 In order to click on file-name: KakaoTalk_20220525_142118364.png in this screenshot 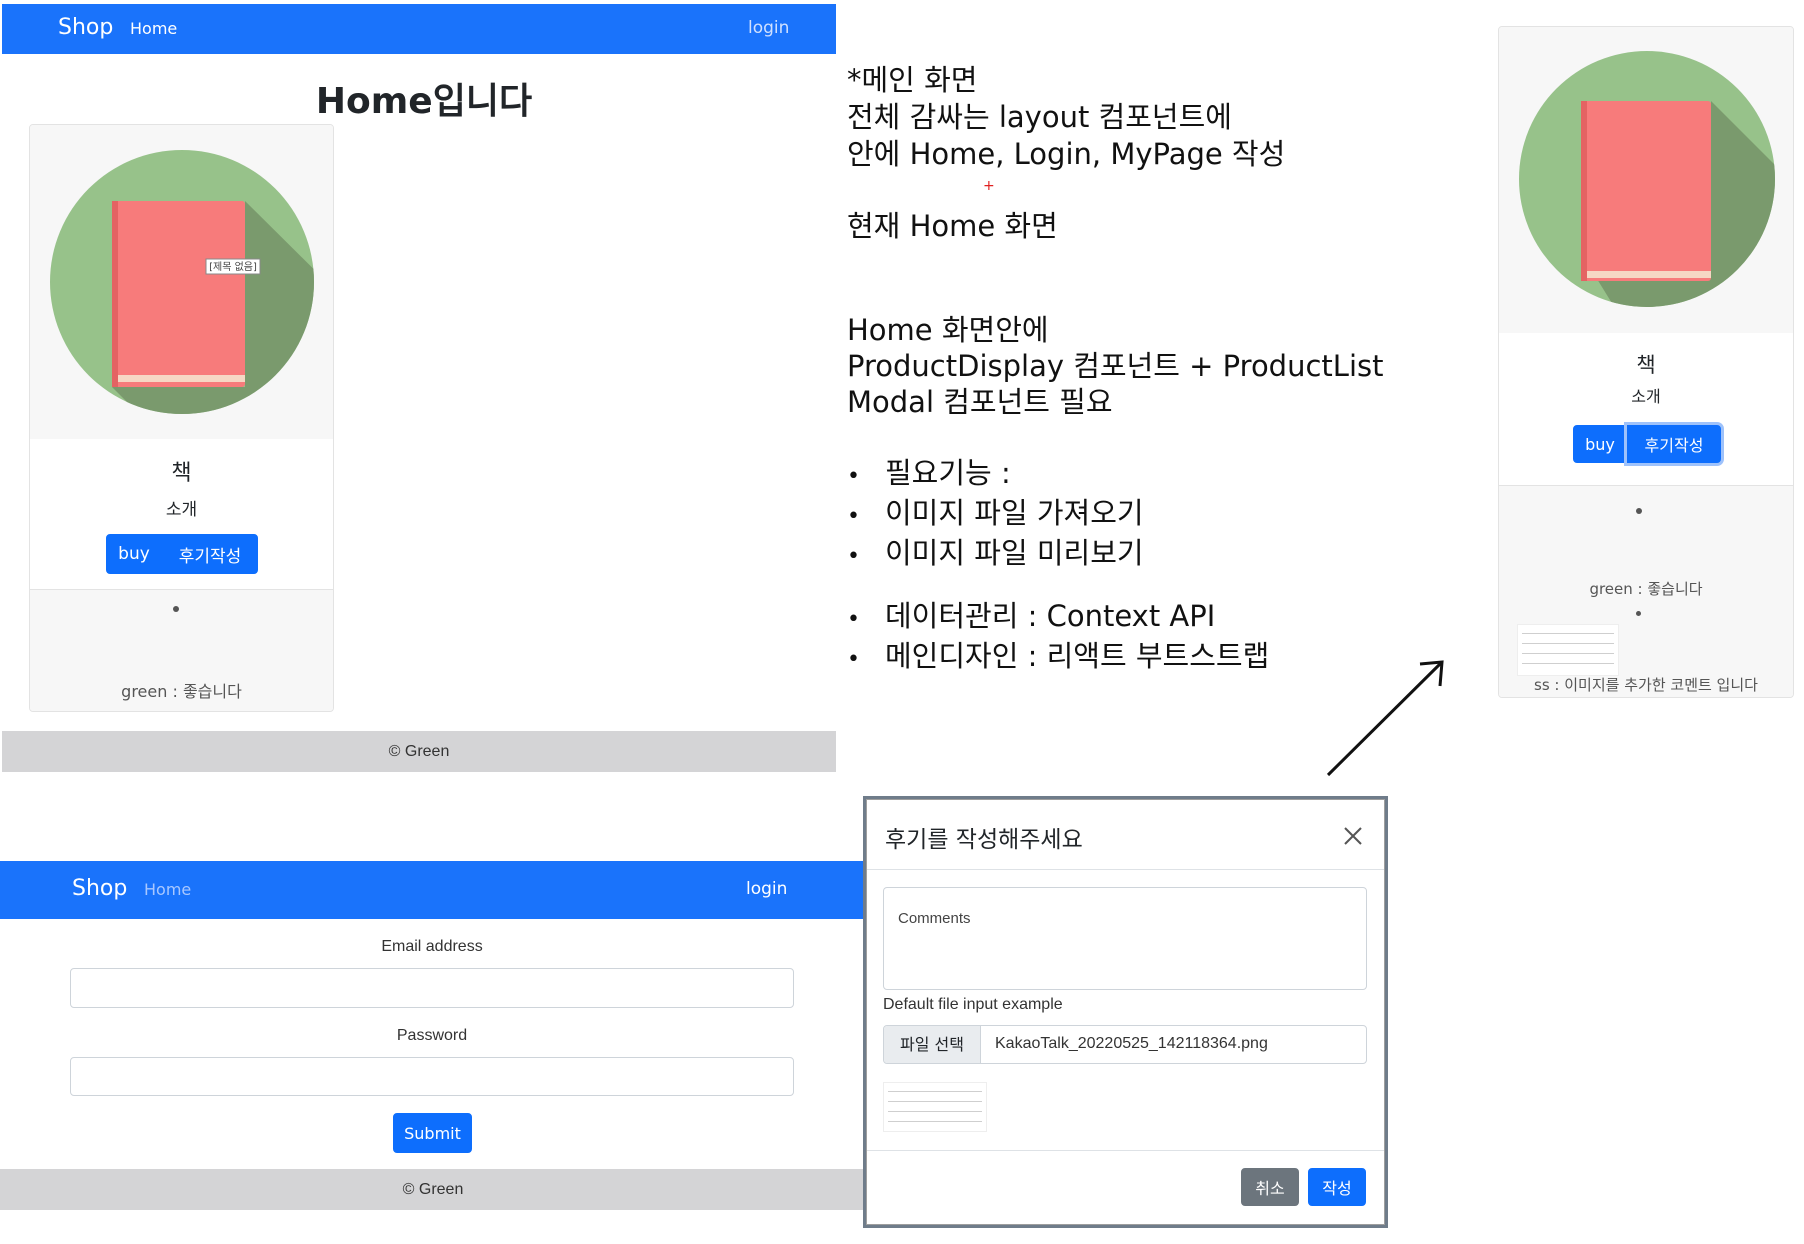, I will do `click(1131, 1043)`.